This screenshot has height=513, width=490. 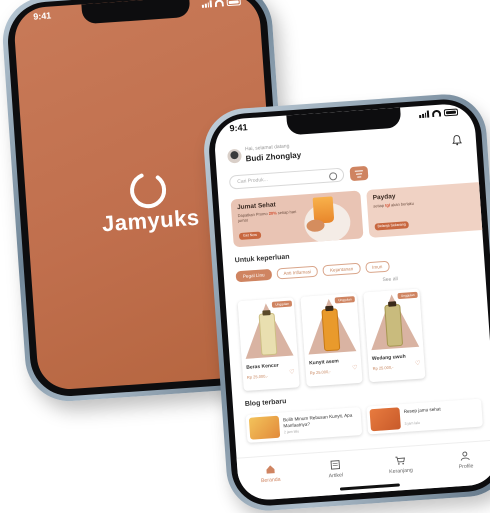 What do you see at coordinates (234, 156) in the screenshot?
I see `avatar` at bounding box center [234, 156].